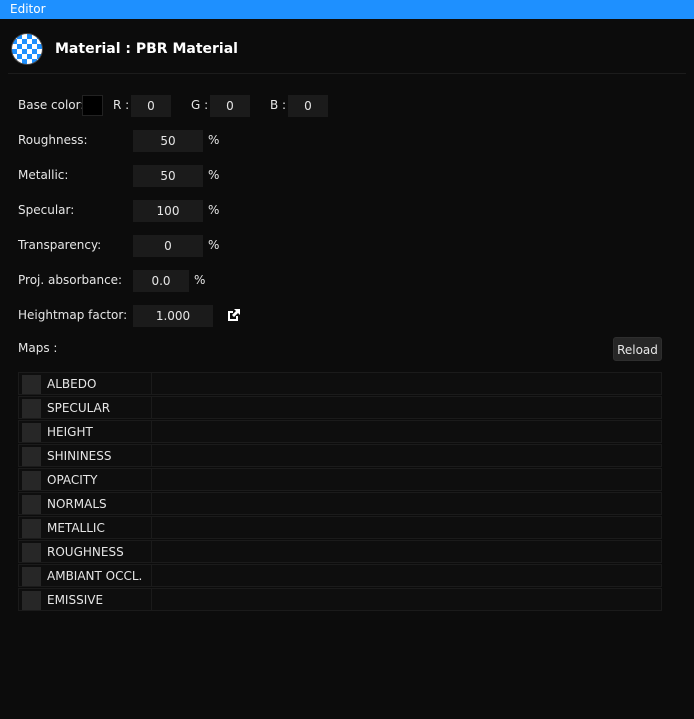 The image size is (694, 719). What do you see at coordinates (168, 141) in the screenshot?
I see `roughness-input: 50` at bounding box center [168, 141].